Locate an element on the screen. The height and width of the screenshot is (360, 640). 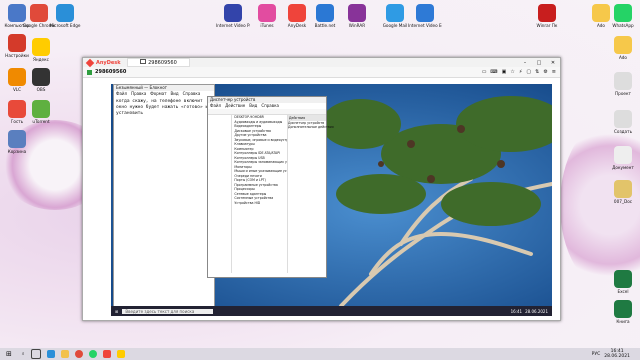
display-icon: ▢ is located at coordinates (528, 72).